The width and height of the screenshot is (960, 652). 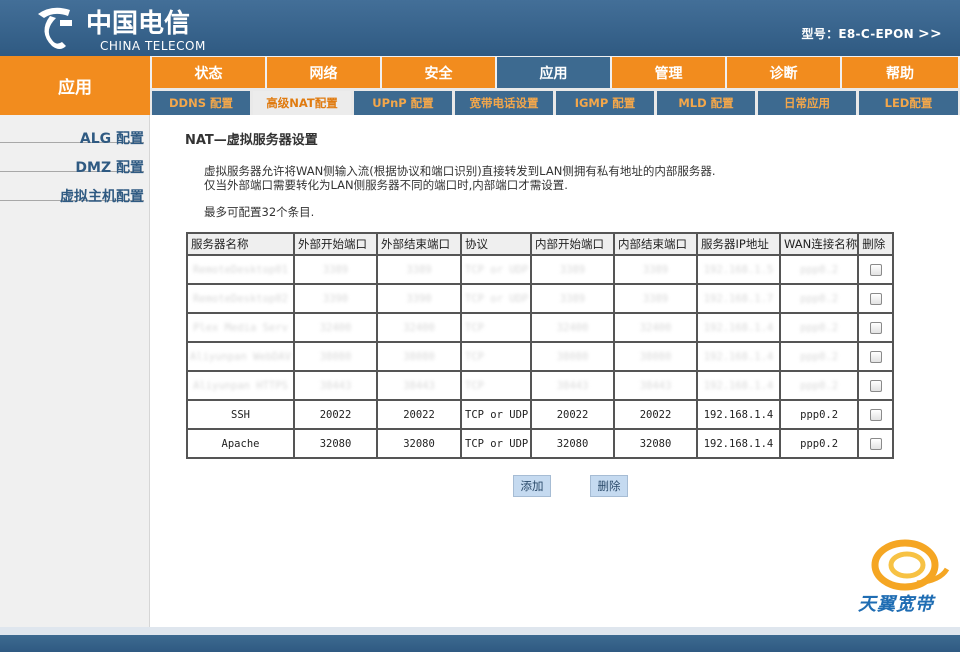 What do you see at coordinates (72, 131) in the screenshot?
I see `sidebar-item-alg: ALG 配置` at bounding box center [72, 131].